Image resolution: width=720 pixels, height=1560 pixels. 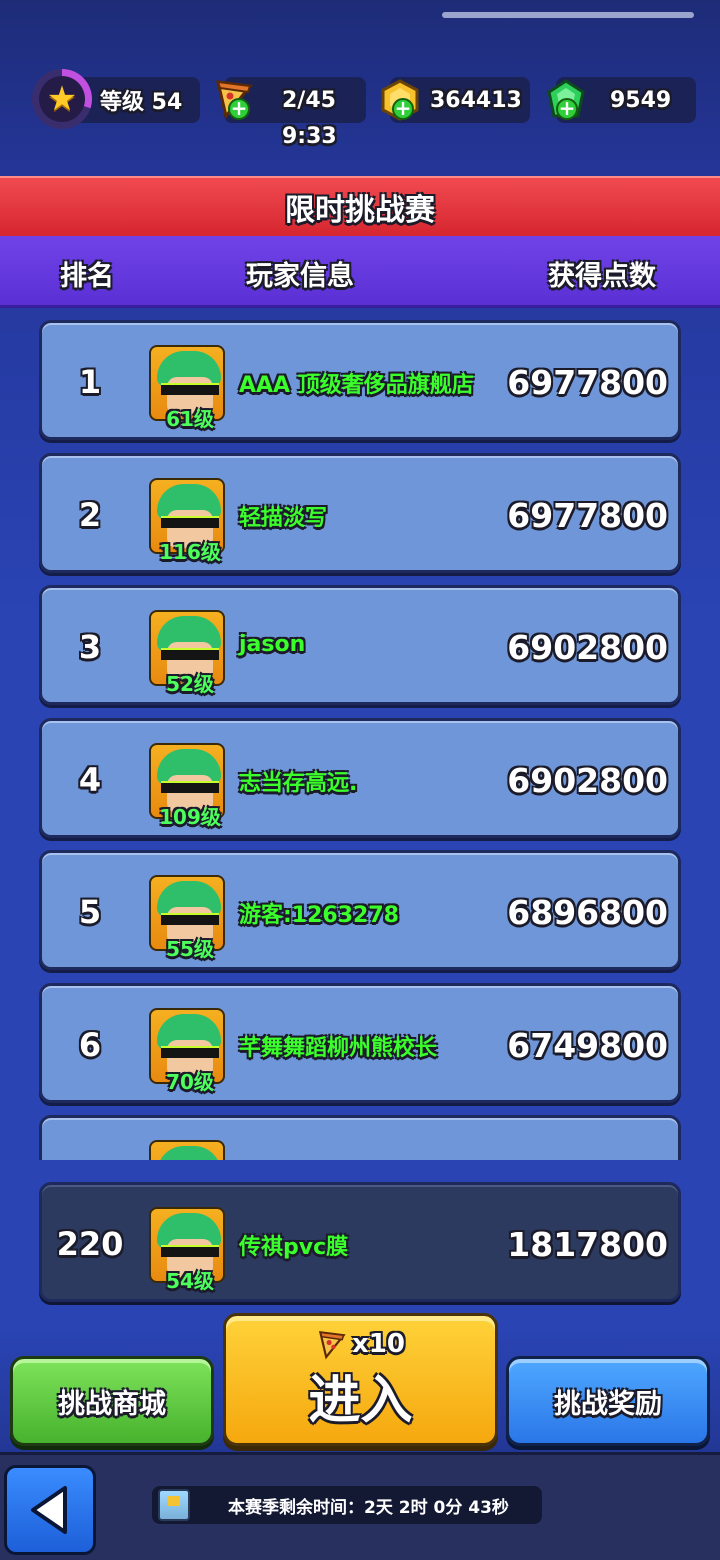 I want to click on season-timer: 本赛季剩余时间：2天 2时 0分 43秒, so click(x=347, y=1505).